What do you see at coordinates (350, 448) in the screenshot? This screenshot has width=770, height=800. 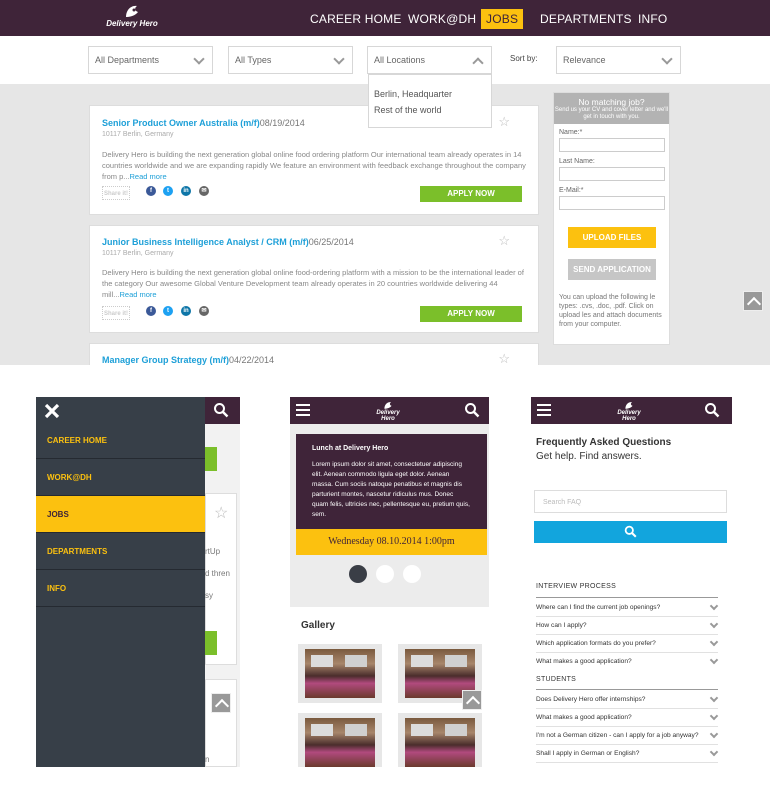 I see `event-title: Lunch at Delivery Hero` at bounding box center [350, 448].